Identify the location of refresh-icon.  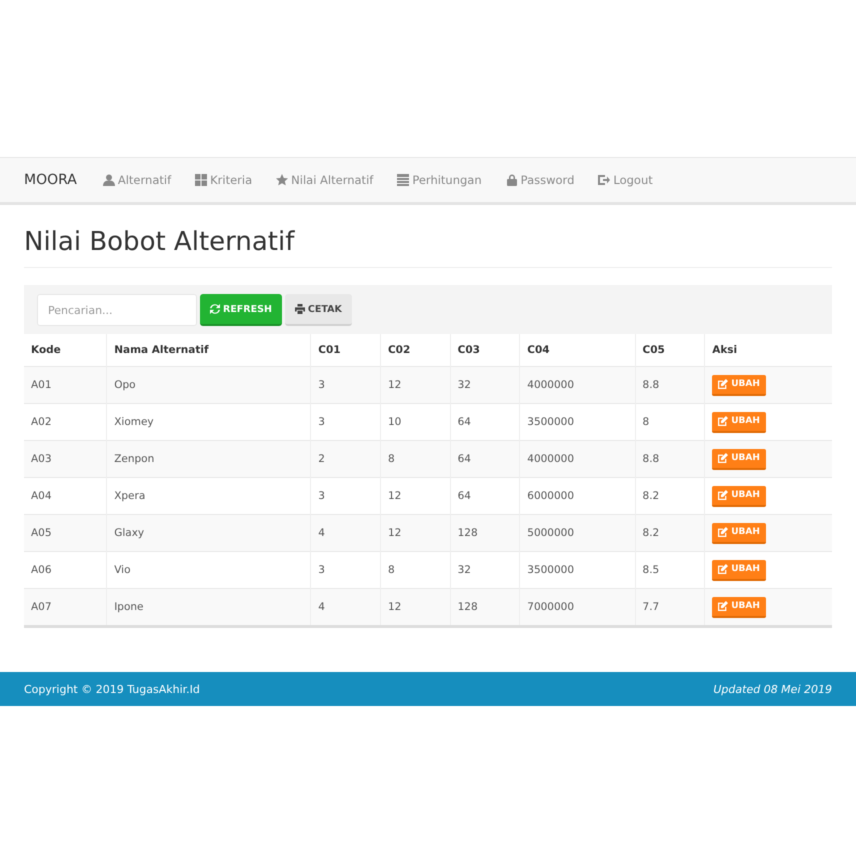
(215, 309).